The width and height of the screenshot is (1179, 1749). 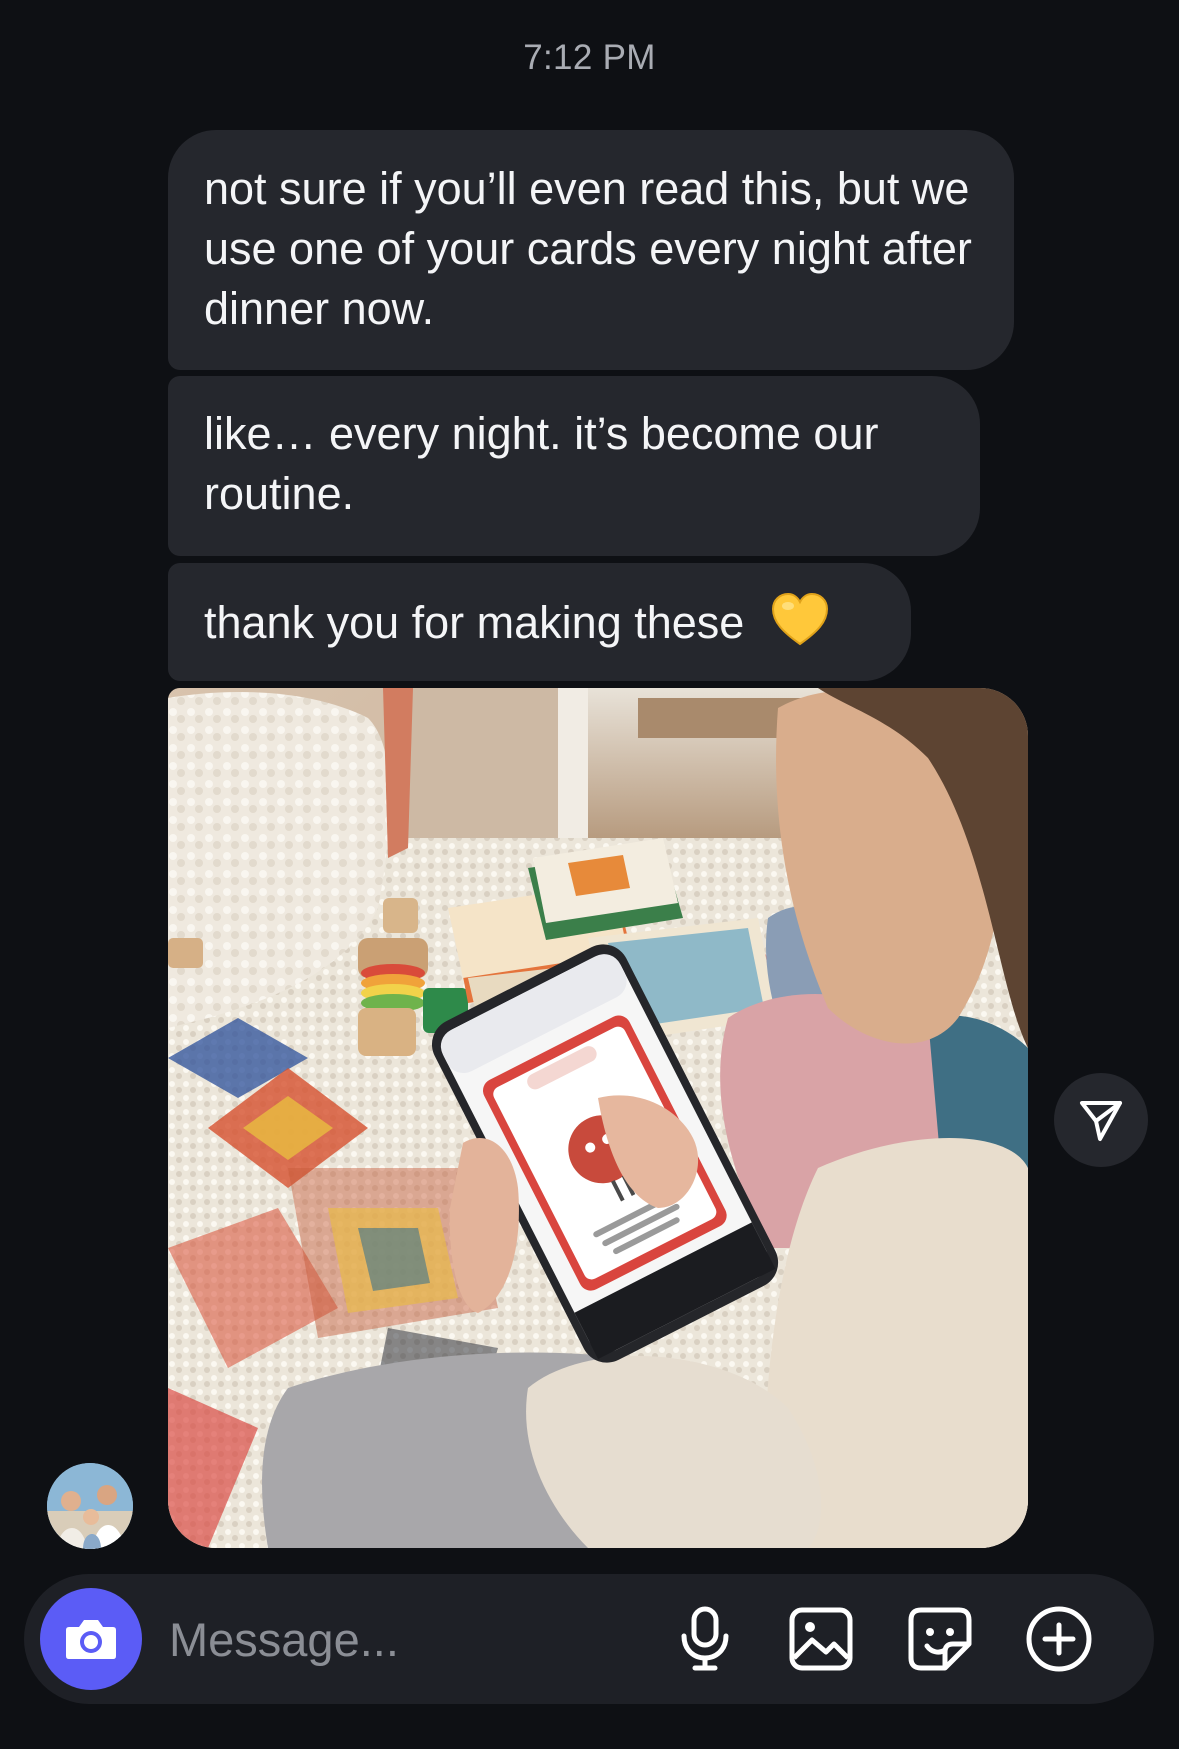 I want to click on message-input, so click(x=404, y=1639).